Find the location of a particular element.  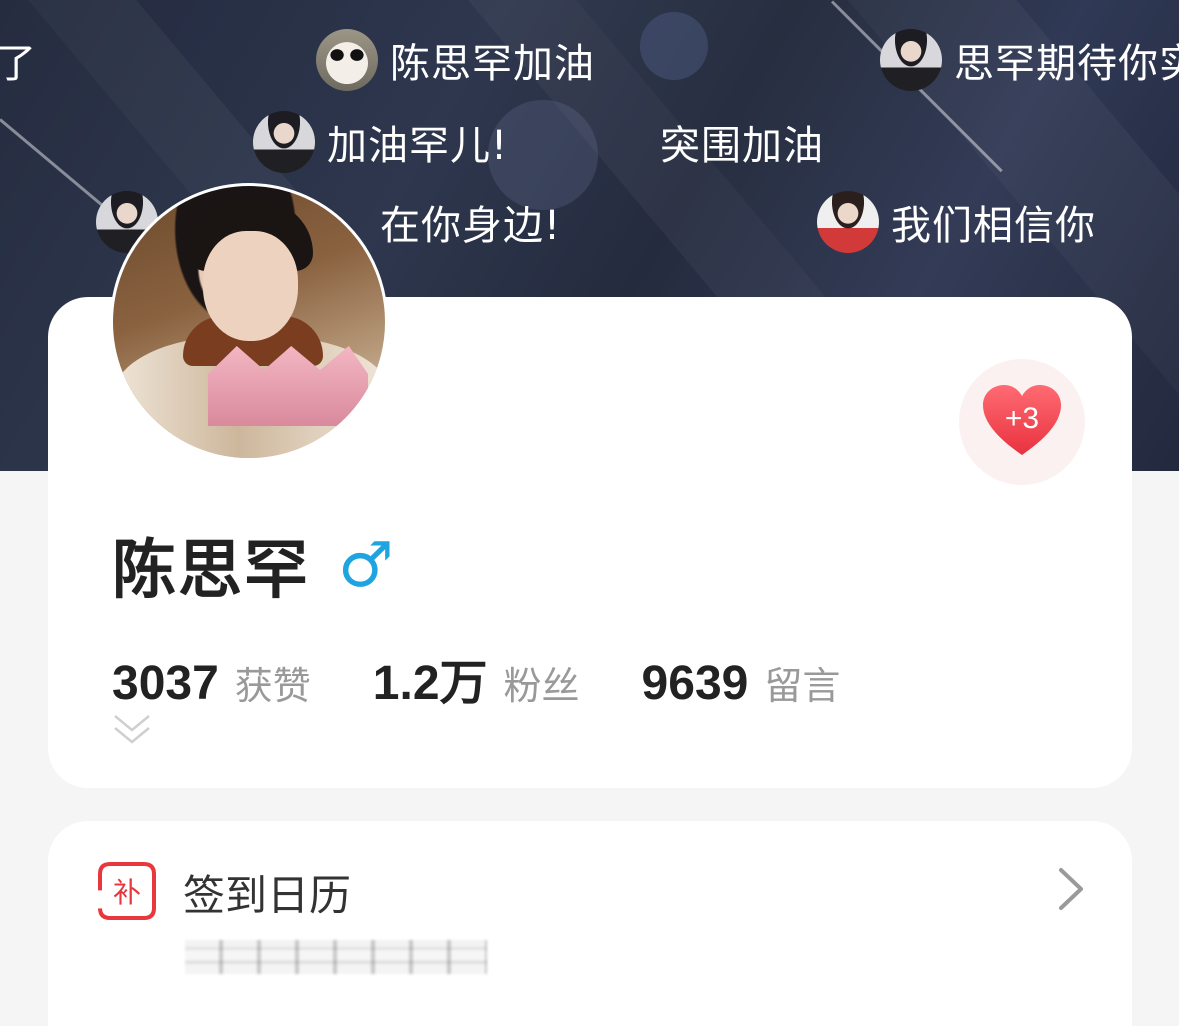

danmaku-item: 思罕期待你实 is located at coordinates (1029, 60).